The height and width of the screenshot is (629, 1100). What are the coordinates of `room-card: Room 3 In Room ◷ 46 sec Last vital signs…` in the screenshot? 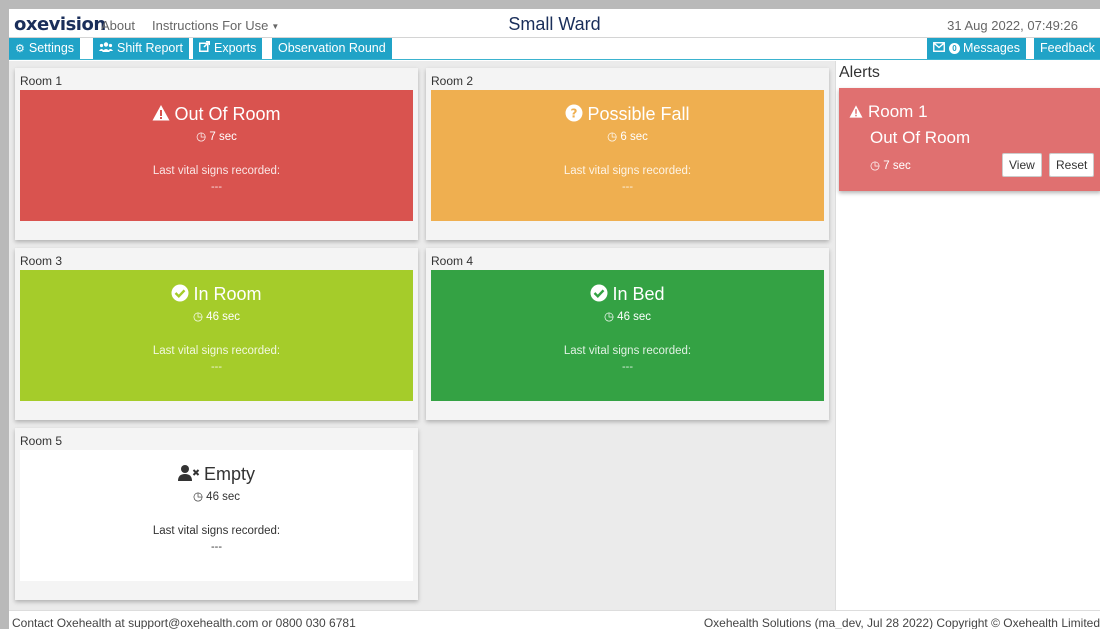 It's located at (216, 334).